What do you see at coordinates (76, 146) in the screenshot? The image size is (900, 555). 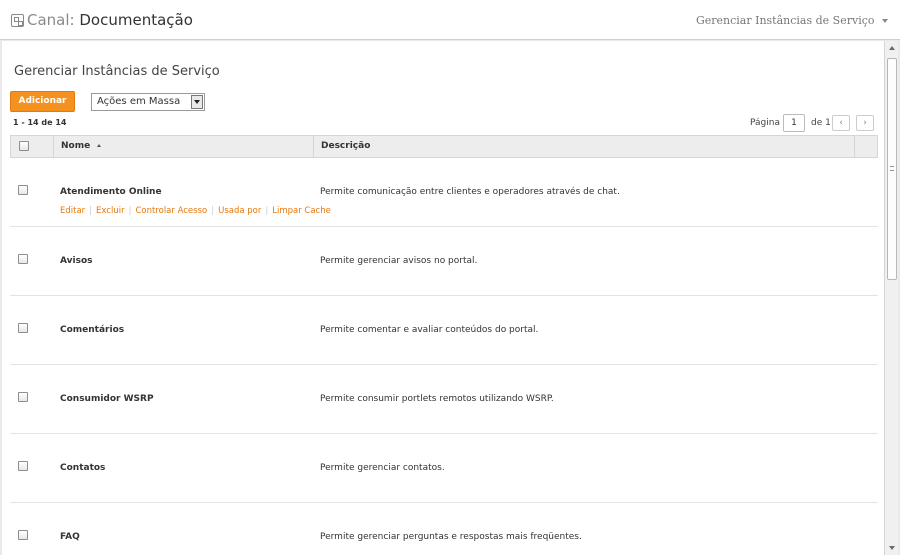 I see `column-name-label: Nome` at bounding box center [76, 146].